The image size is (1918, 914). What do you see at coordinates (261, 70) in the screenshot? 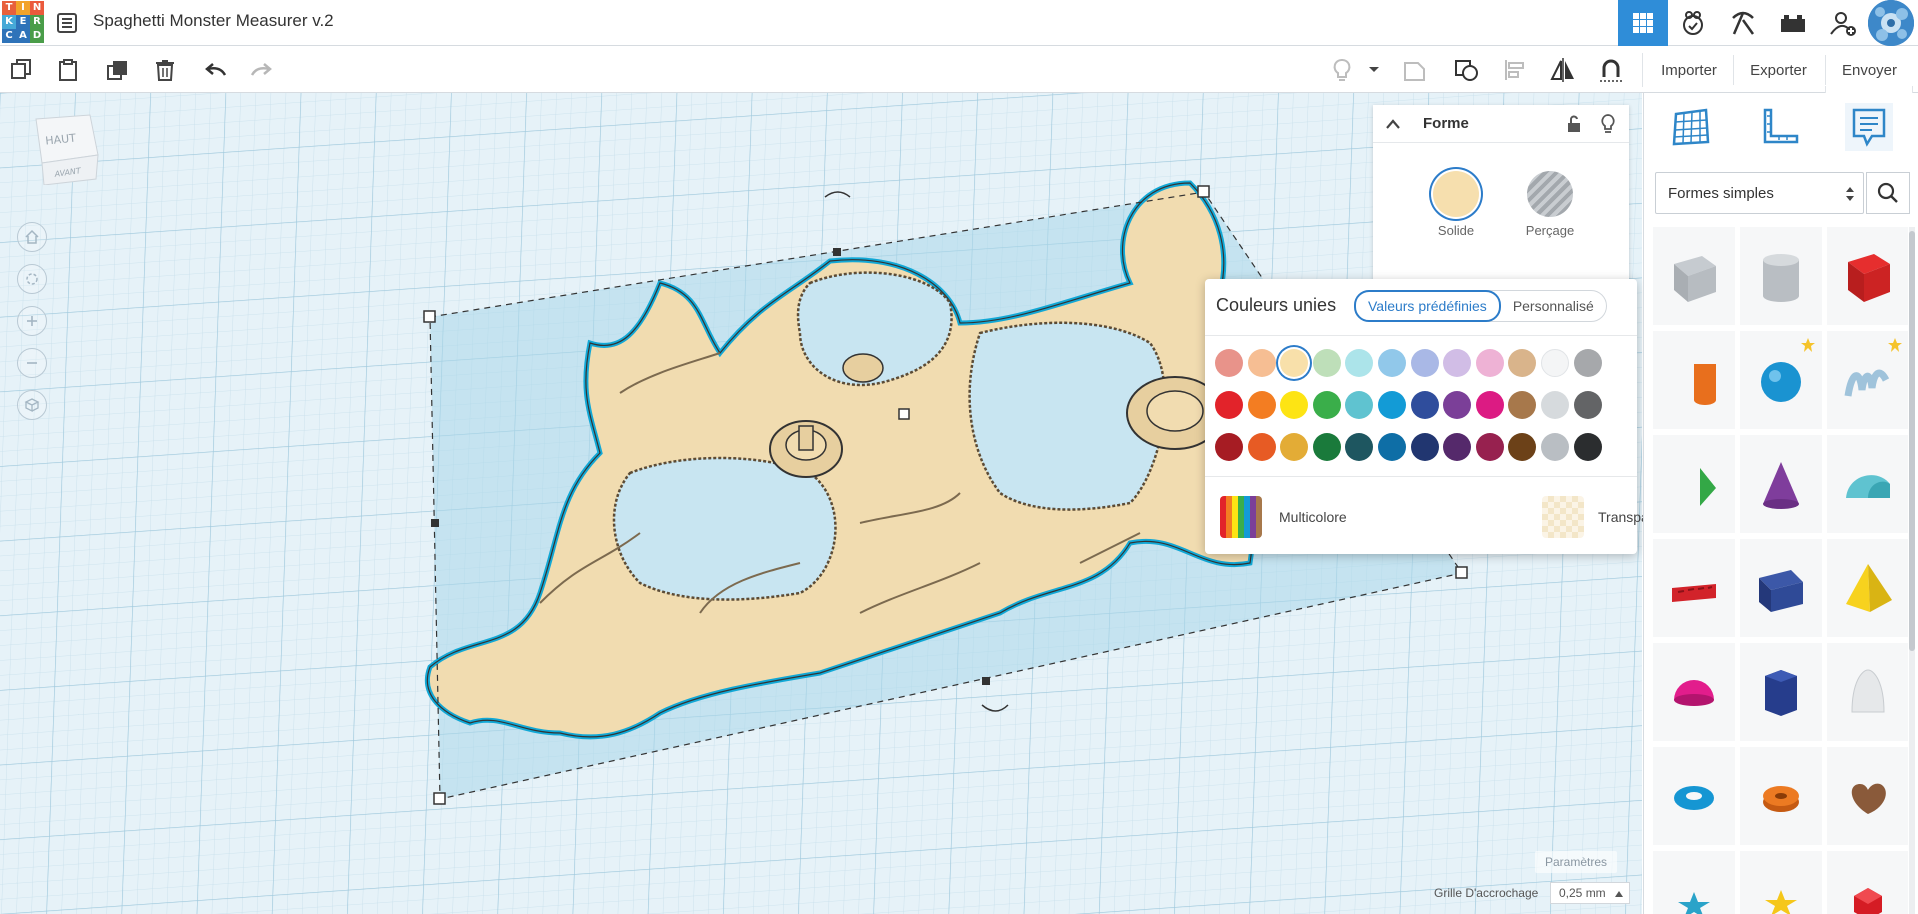
I see `redo-button` at bounding box center [261, 70].